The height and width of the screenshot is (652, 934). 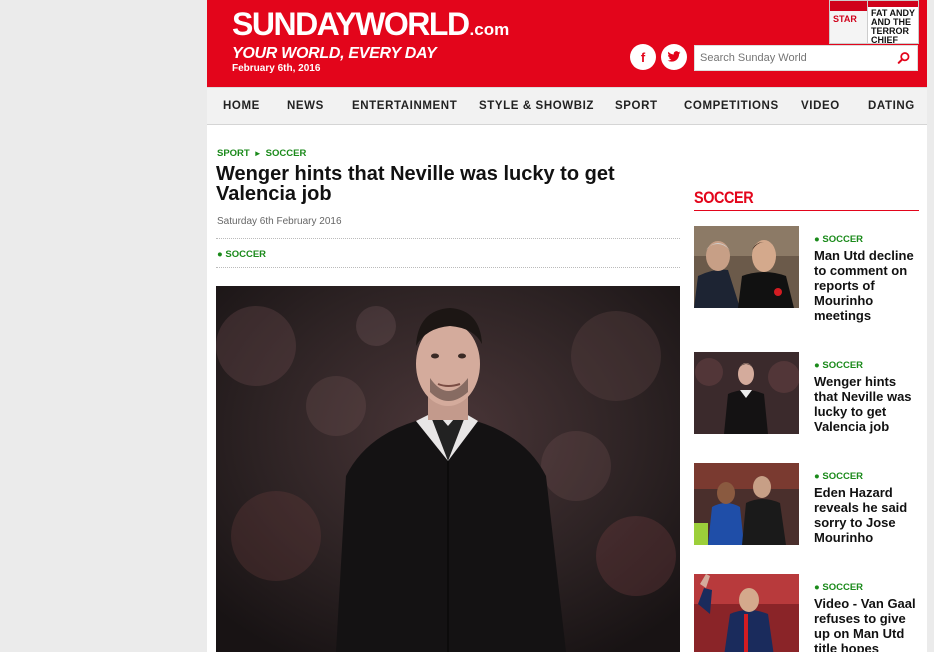 What do you see at coordinates (731, 106) in the screenshot?
I see `nav-competitions: COMPETITIONS` at bounding box center [731, 106].